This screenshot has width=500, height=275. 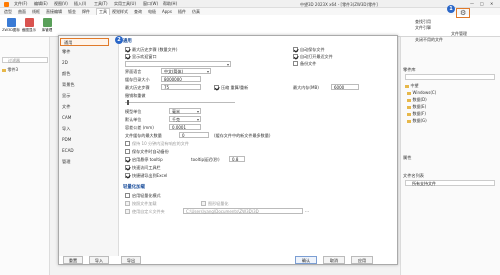 What do you see at coordinates (306, 260) in the screenshot?
I see `ok-button: 确认` at bounding box center [306, 260].